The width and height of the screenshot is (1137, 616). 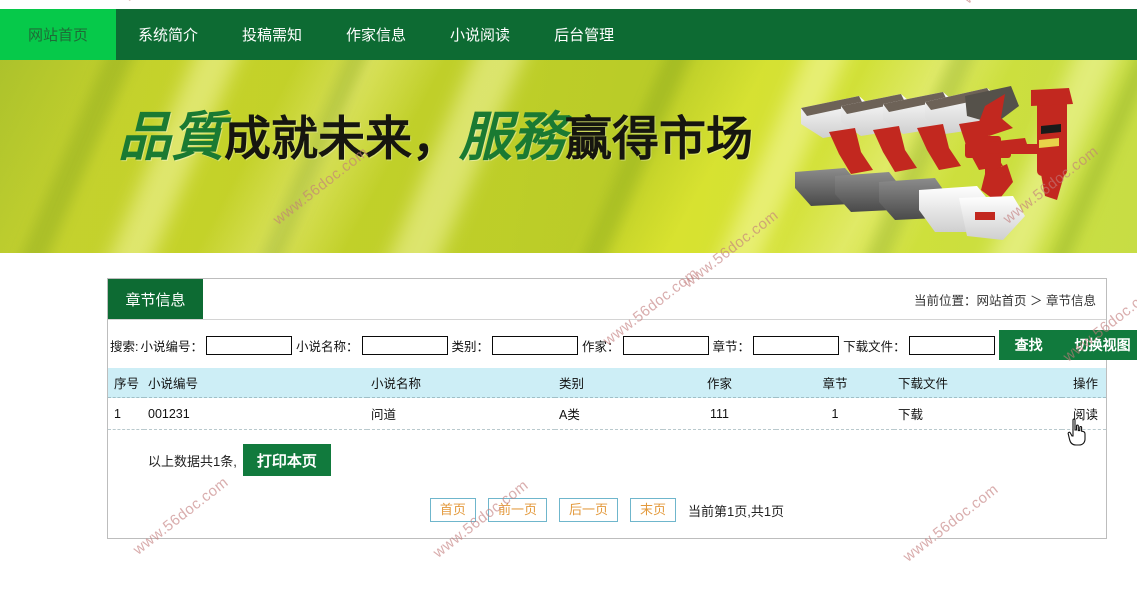 What do you see at coordinates (736, 511) in the screenshot?
I see `pager-info: 当前第1页,共1页` at bounding box center [736, 511].